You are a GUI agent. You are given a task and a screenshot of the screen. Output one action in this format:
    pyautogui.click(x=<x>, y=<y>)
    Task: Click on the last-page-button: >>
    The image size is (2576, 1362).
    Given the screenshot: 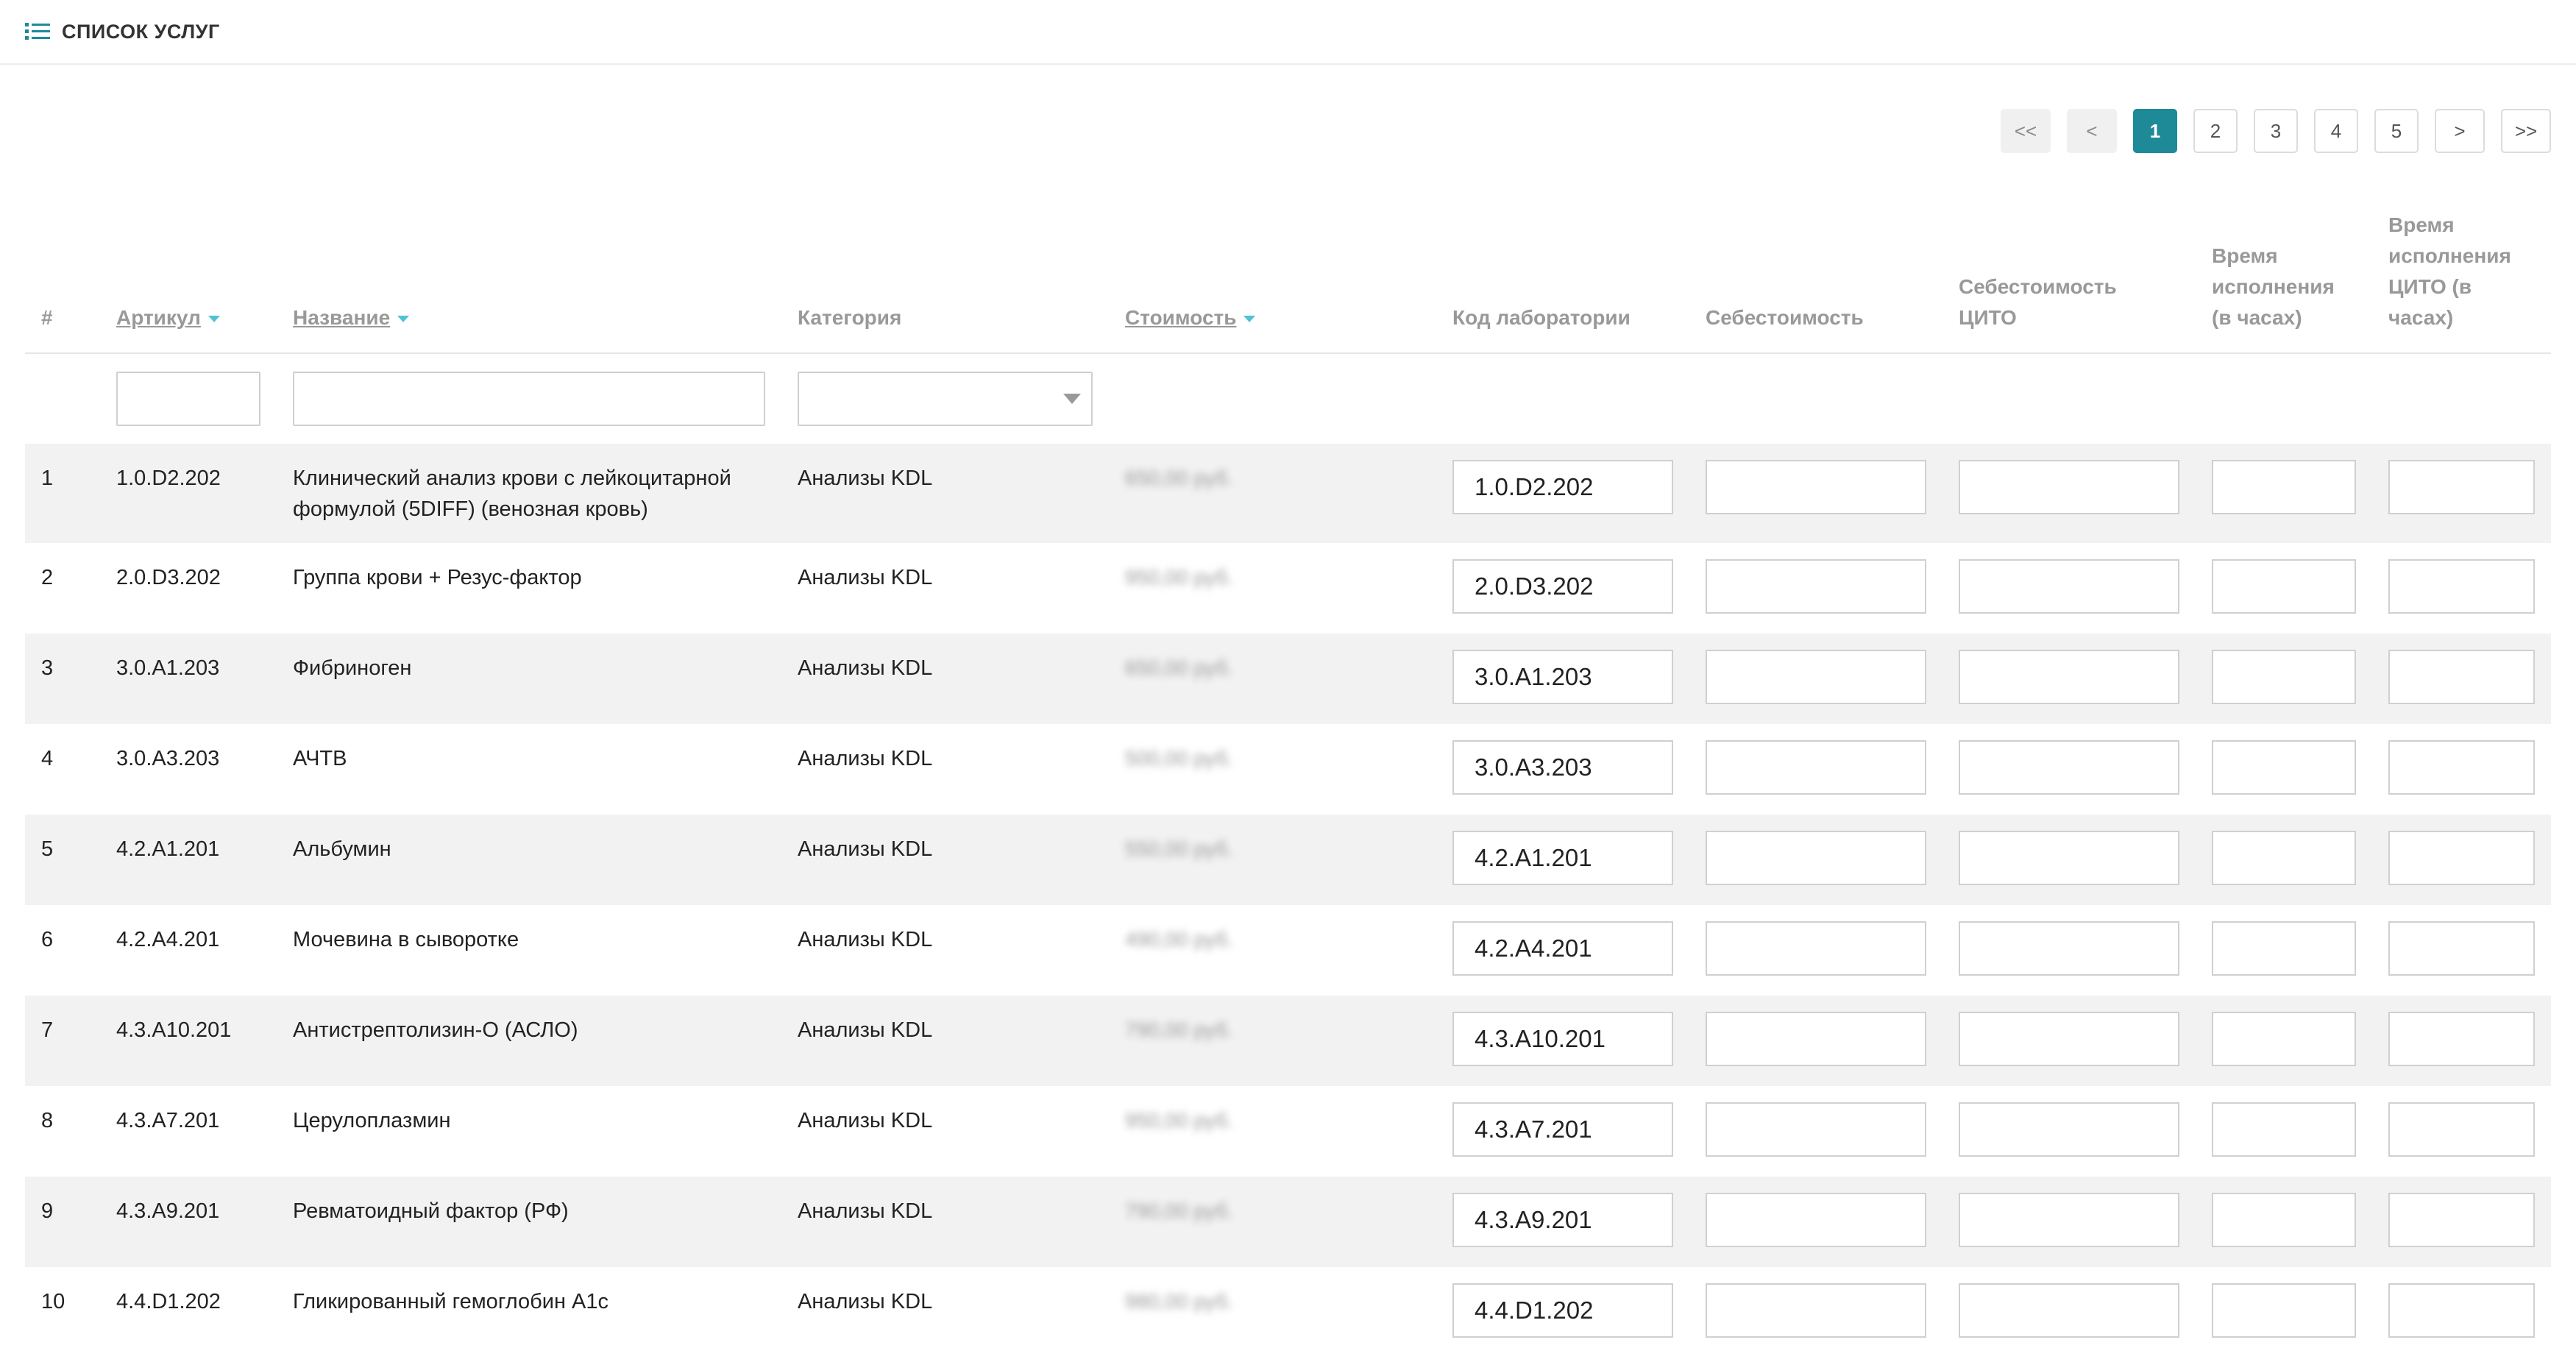 What is the action you would take?
    pyautogui.click(x=2526, y=131)
    